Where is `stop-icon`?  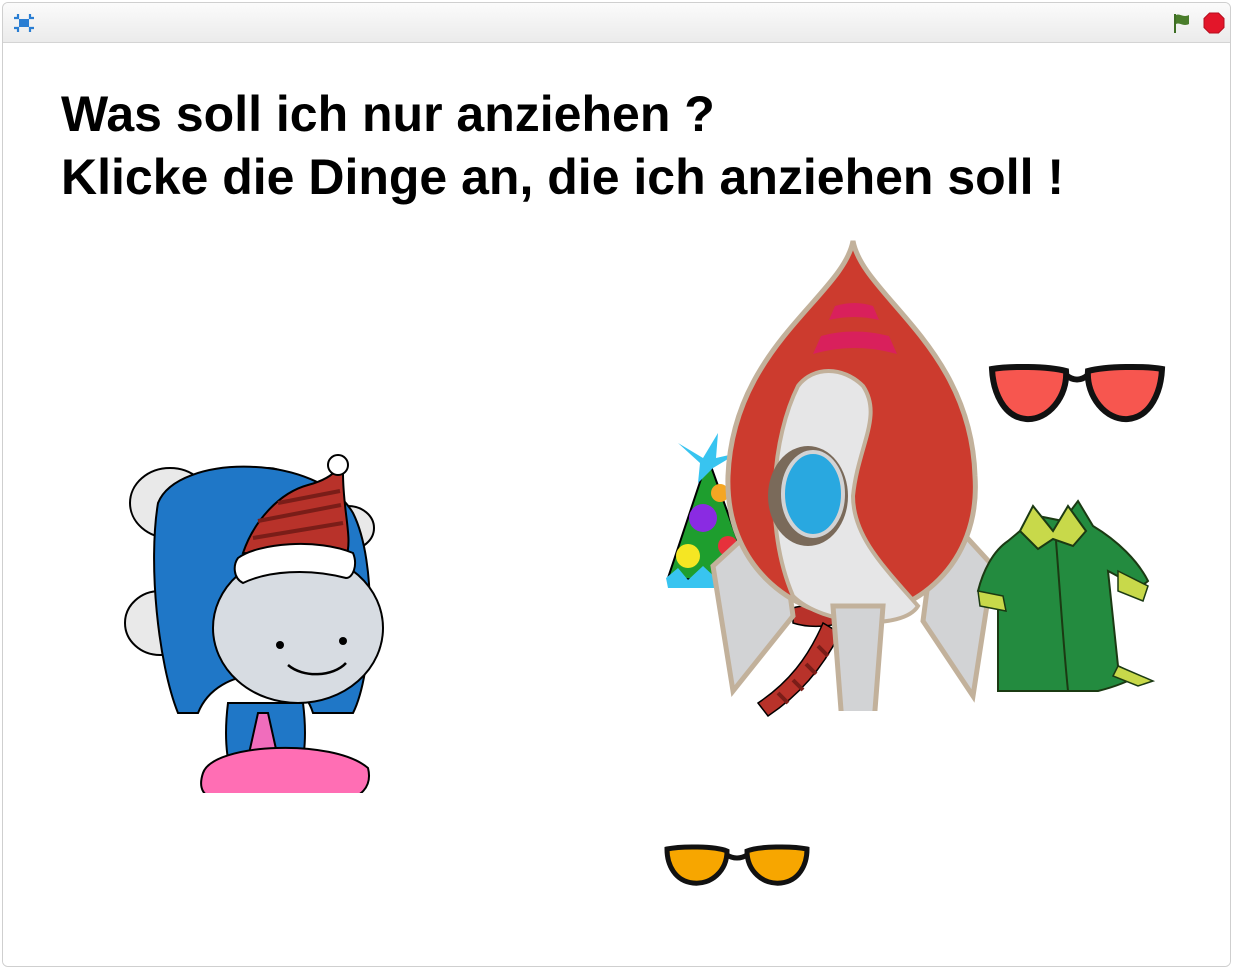 stop-icon is located at coordinates (1214, 23).